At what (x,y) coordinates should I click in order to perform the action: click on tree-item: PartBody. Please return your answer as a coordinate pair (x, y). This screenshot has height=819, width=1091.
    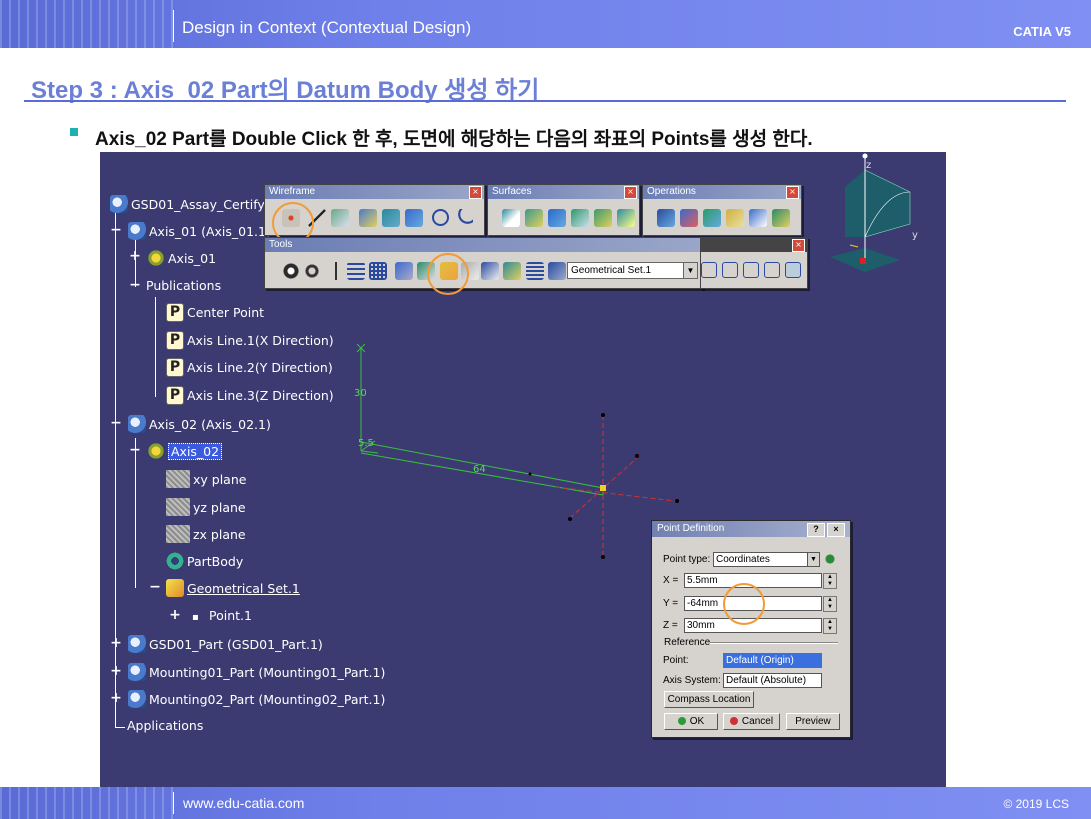
    Looking at the image, I should click on (204, 561).